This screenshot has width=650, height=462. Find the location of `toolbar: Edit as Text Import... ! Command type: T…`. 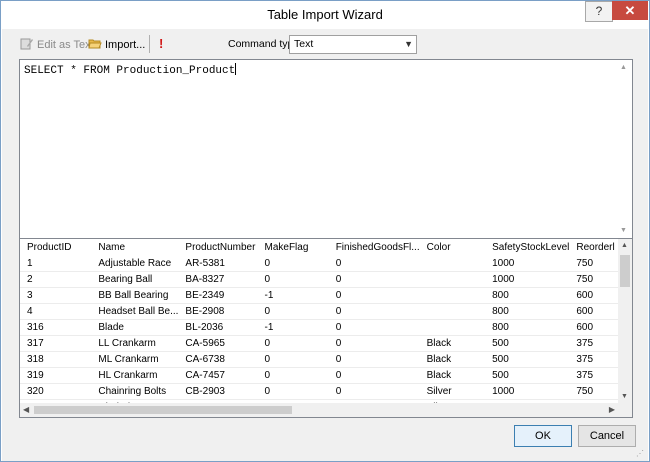

toolbar: Edit as Text Import... ! Command type: T… is located at coordinates (325, 44).